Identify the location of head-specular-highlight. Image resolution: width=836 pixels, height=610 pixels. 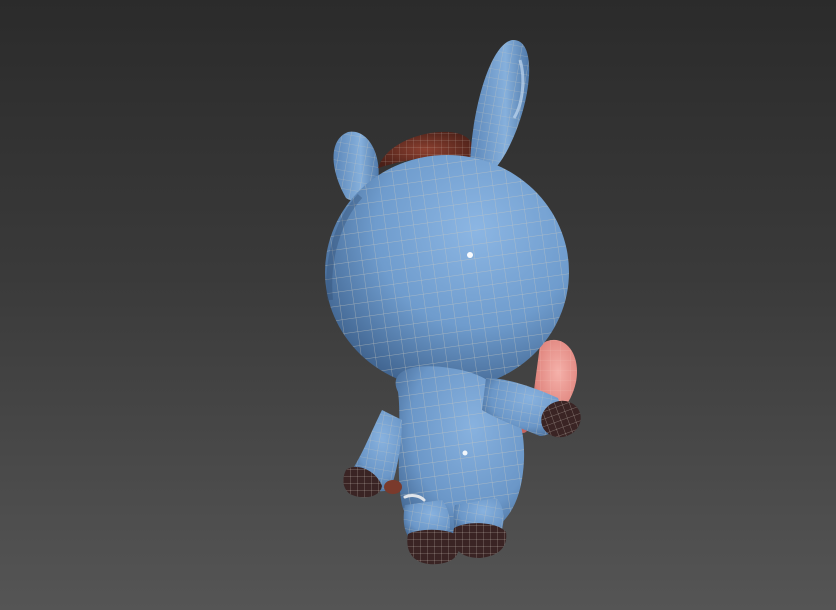
(470, 255).